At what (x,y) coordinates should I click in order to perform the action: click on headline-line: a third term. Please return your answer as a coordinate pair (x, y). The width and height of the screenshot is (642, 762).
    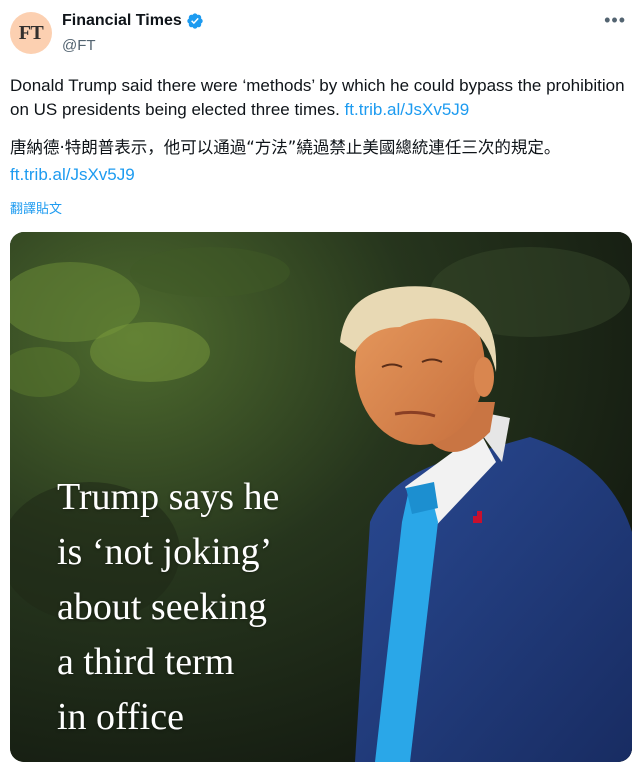
    Looking at the image, I should click on (146, 662).